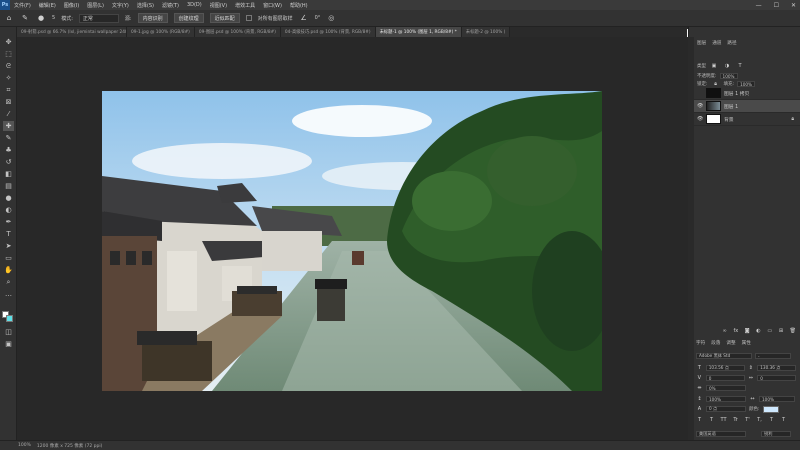 The height and width of the screenshot is (450, 800). Describe the element at coordinates (725, 368) in the screenshot. I see `font-size-input: 103.56 点` at that location.